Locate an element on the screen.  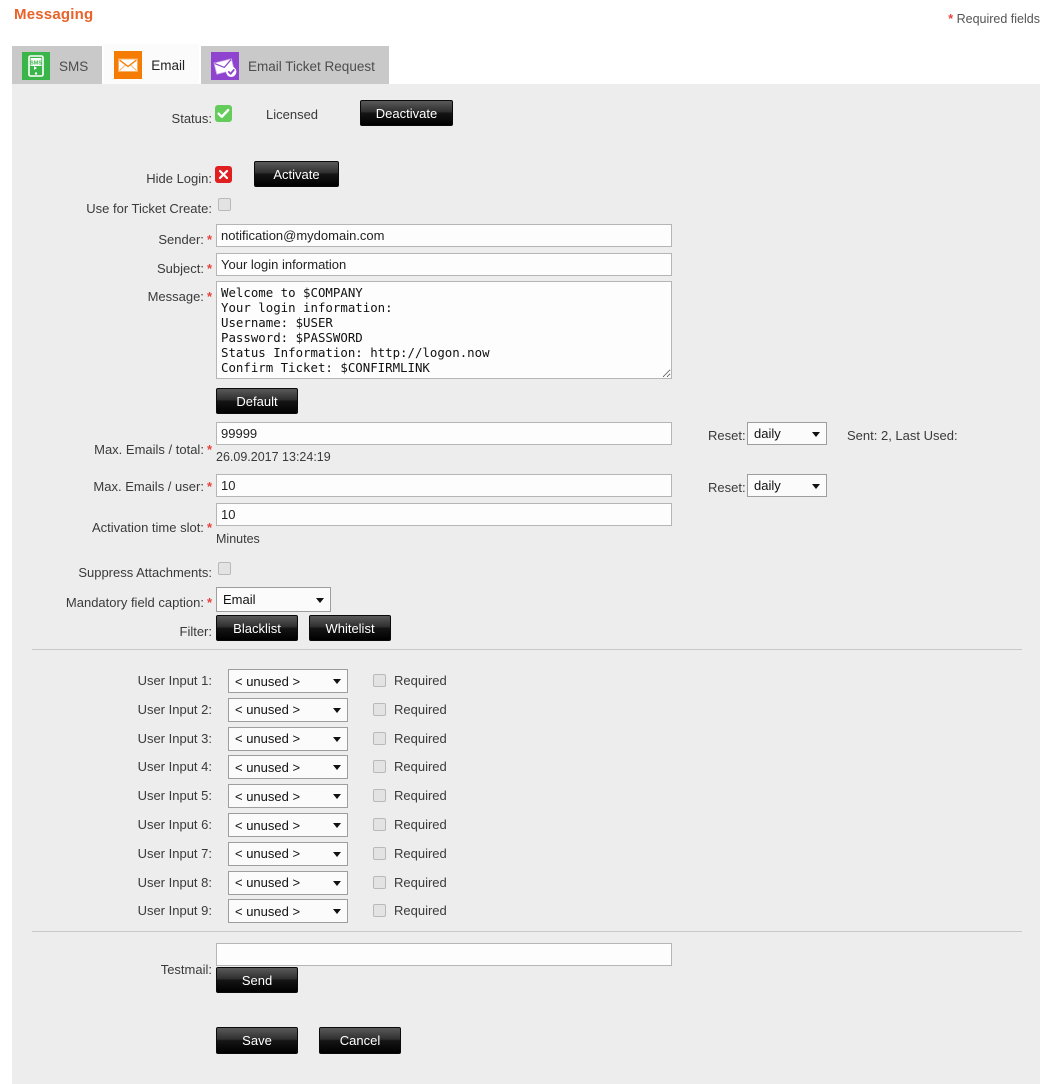
user-input-9-required-label: Required is located at coordinates (420, 911).